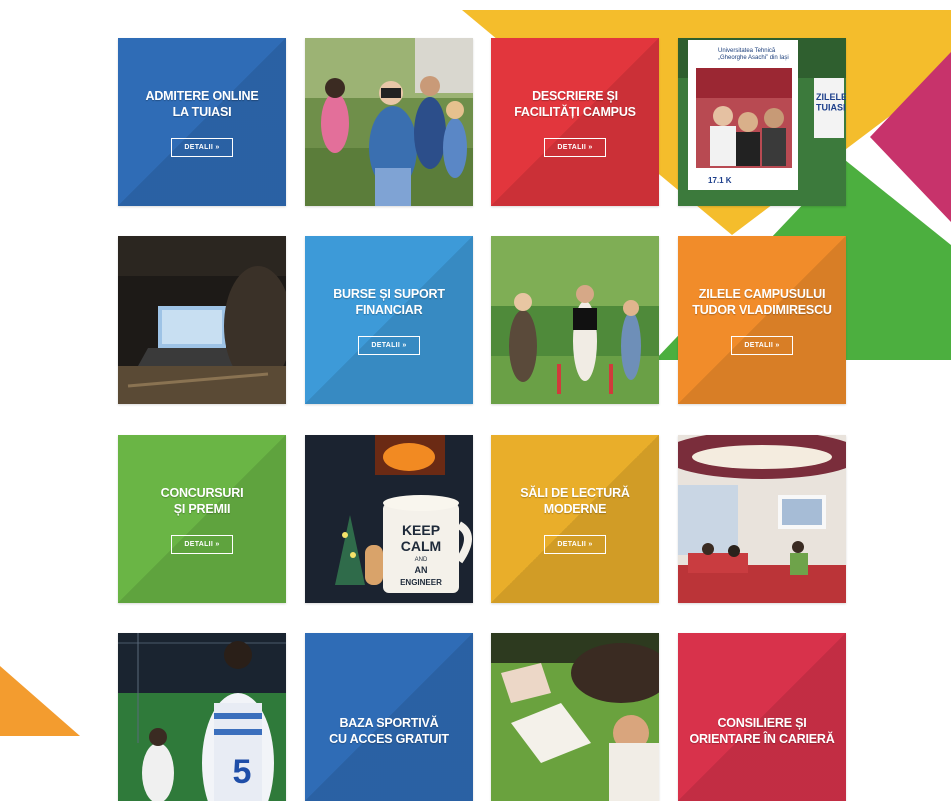 Image resolution: width=951 pixels, height=801 pixels. I want to click on photo-keep-calm-mug: KEEP CALM AND AN ENGINEER, so click(389, 519).